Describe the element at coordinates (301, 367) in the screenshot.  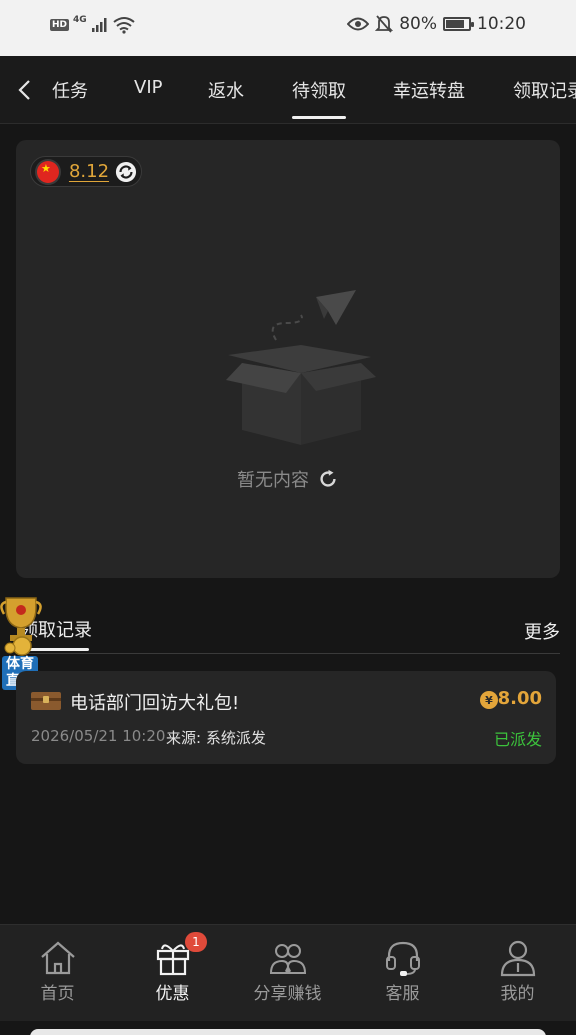
I see `empty-box-illustration` at that location.